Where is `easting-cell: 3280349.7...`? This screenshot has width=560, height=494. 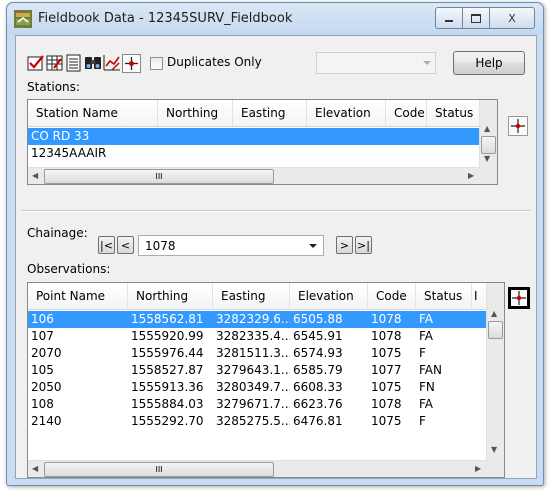
easting-cell: 3280349.7... is located at coordinates (253, 387).